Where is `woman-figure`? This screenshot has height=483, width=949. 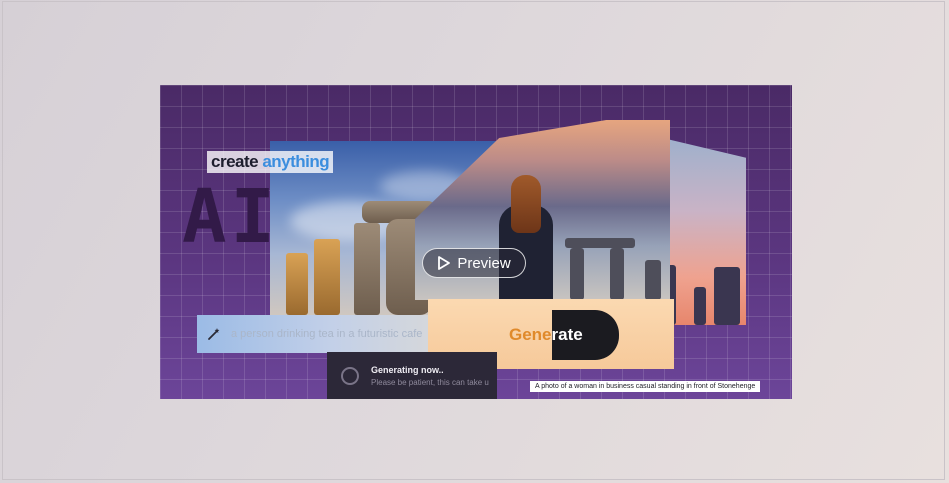
woman-figure is located at coordinates (526, 237).